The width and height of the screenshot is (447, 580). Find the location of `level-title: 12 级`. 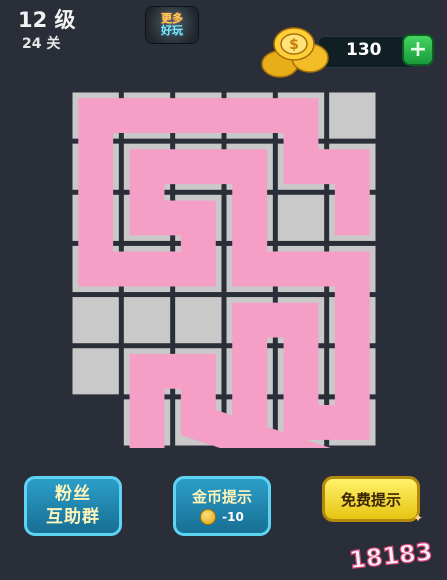

level-title: 12 级 is located at coordinates (47, 20).